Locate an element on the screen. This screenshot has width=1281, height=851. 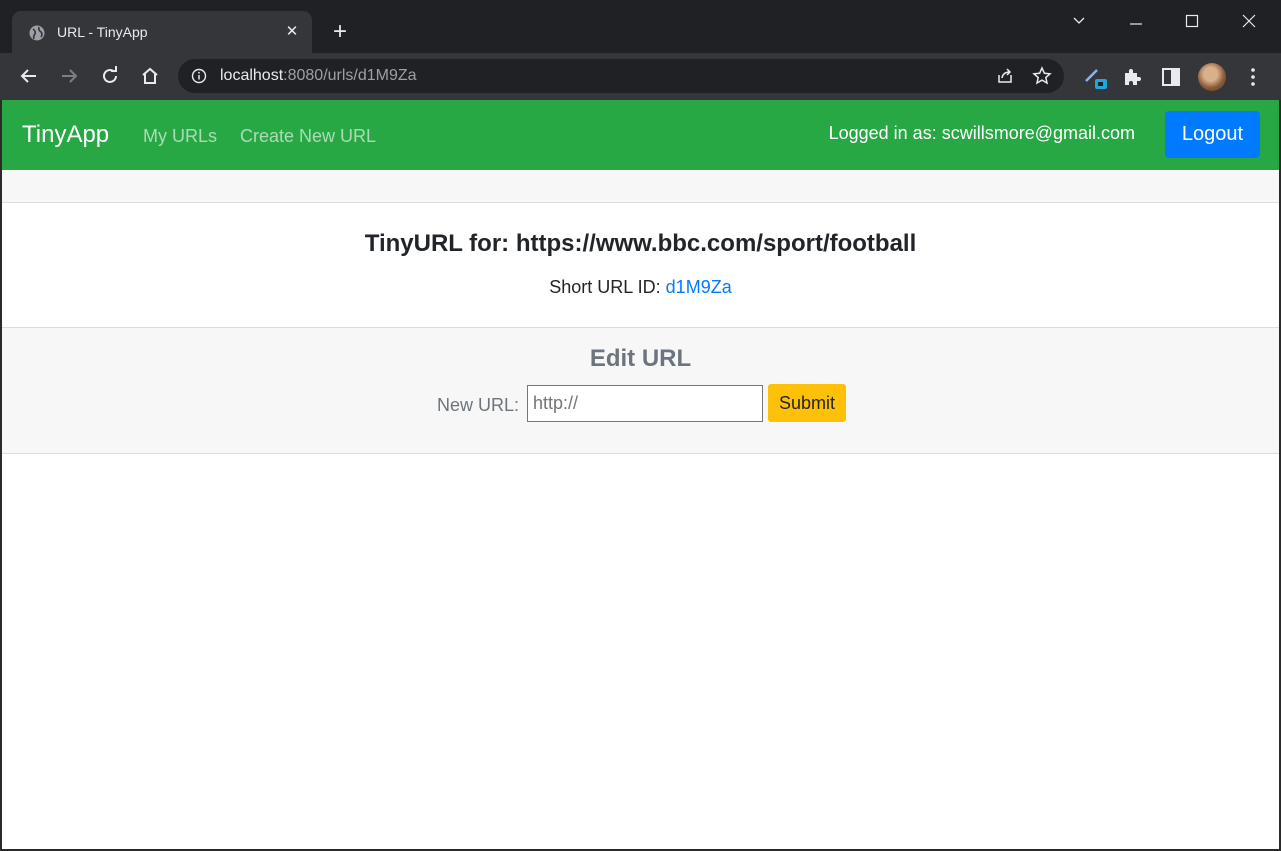
new-url-label: New URL: is located at coordinates (478, 405).